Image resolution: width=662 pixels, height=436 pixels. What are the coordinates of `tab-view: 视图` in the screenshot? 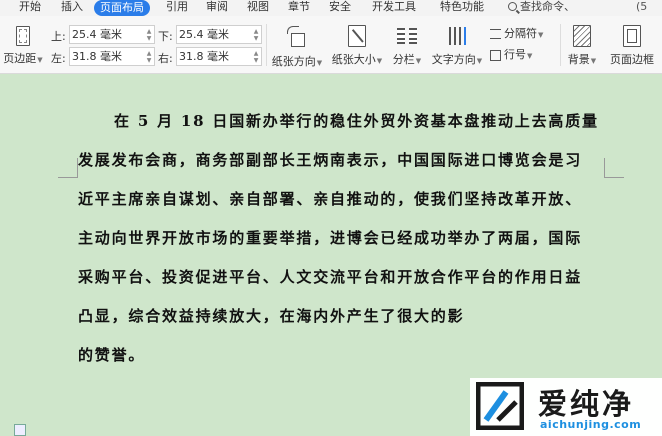 It's located at (258, 8).